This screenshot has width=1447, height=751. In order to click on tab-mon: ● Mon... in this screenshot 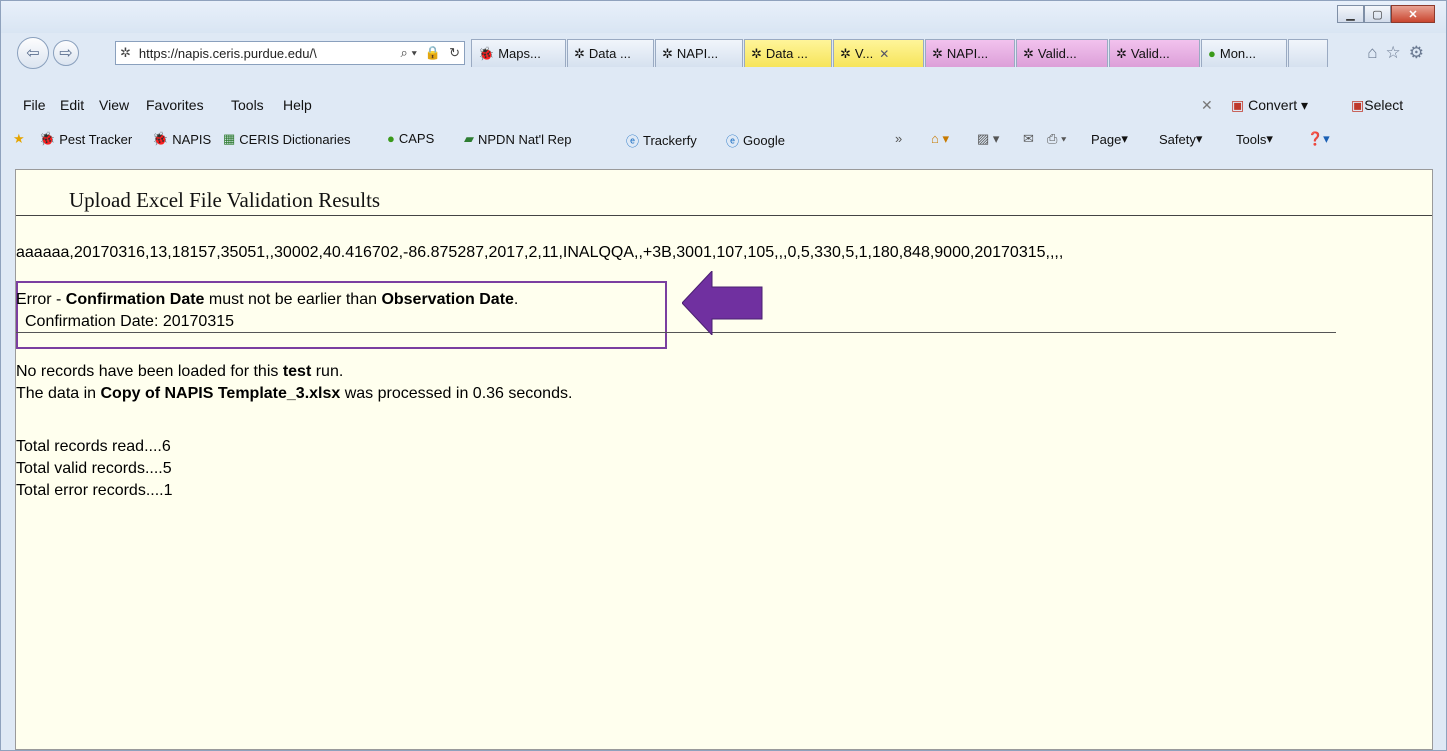, I will do `click(1244, 53)`.